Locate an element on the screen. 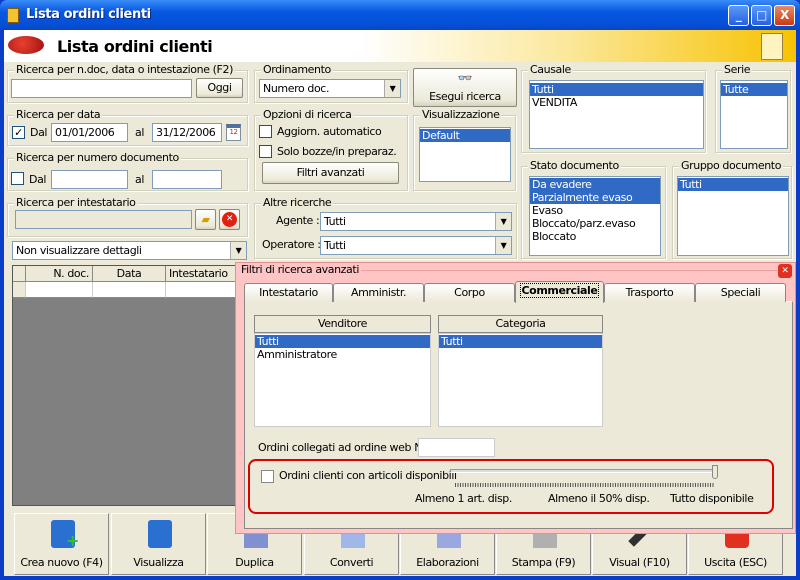  operator-value: Tutti is located at coordinates (335, 245).